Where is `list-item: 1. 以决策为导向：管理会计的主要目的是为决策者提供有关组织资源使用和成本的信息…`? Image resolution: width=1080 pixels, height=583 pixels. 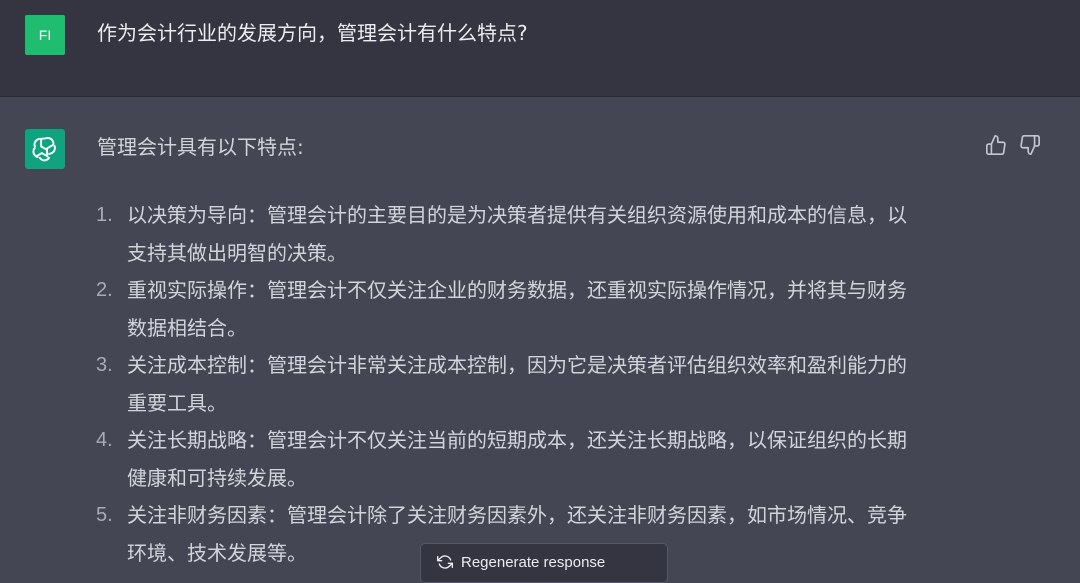
list-item: 1. 以决策为导向：管理会计的主要目的是为决策者提供有关组织资源使用和成本的信息… is located at coordinates (536, 234).